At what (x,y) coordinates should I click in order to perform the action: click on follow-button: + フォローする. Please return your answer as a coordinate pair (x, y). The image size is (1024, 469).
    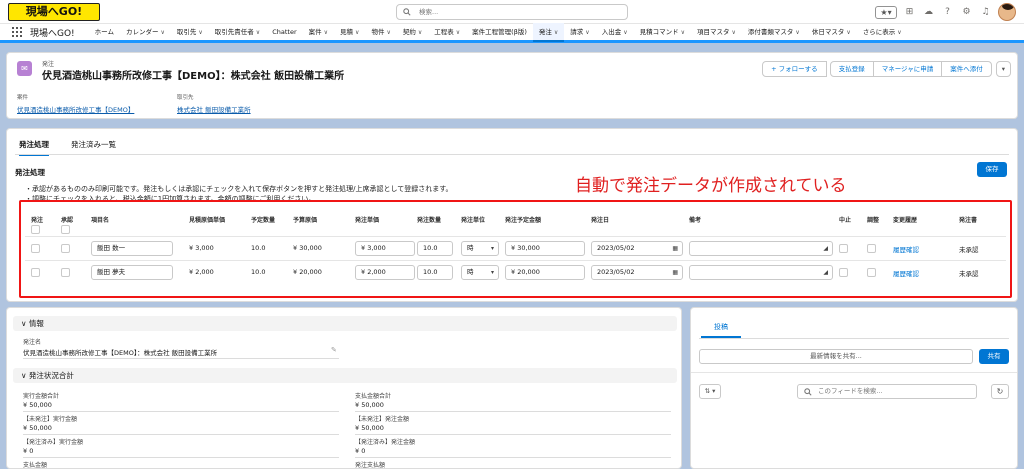
    Looking at the image, I should click on (794, 69).